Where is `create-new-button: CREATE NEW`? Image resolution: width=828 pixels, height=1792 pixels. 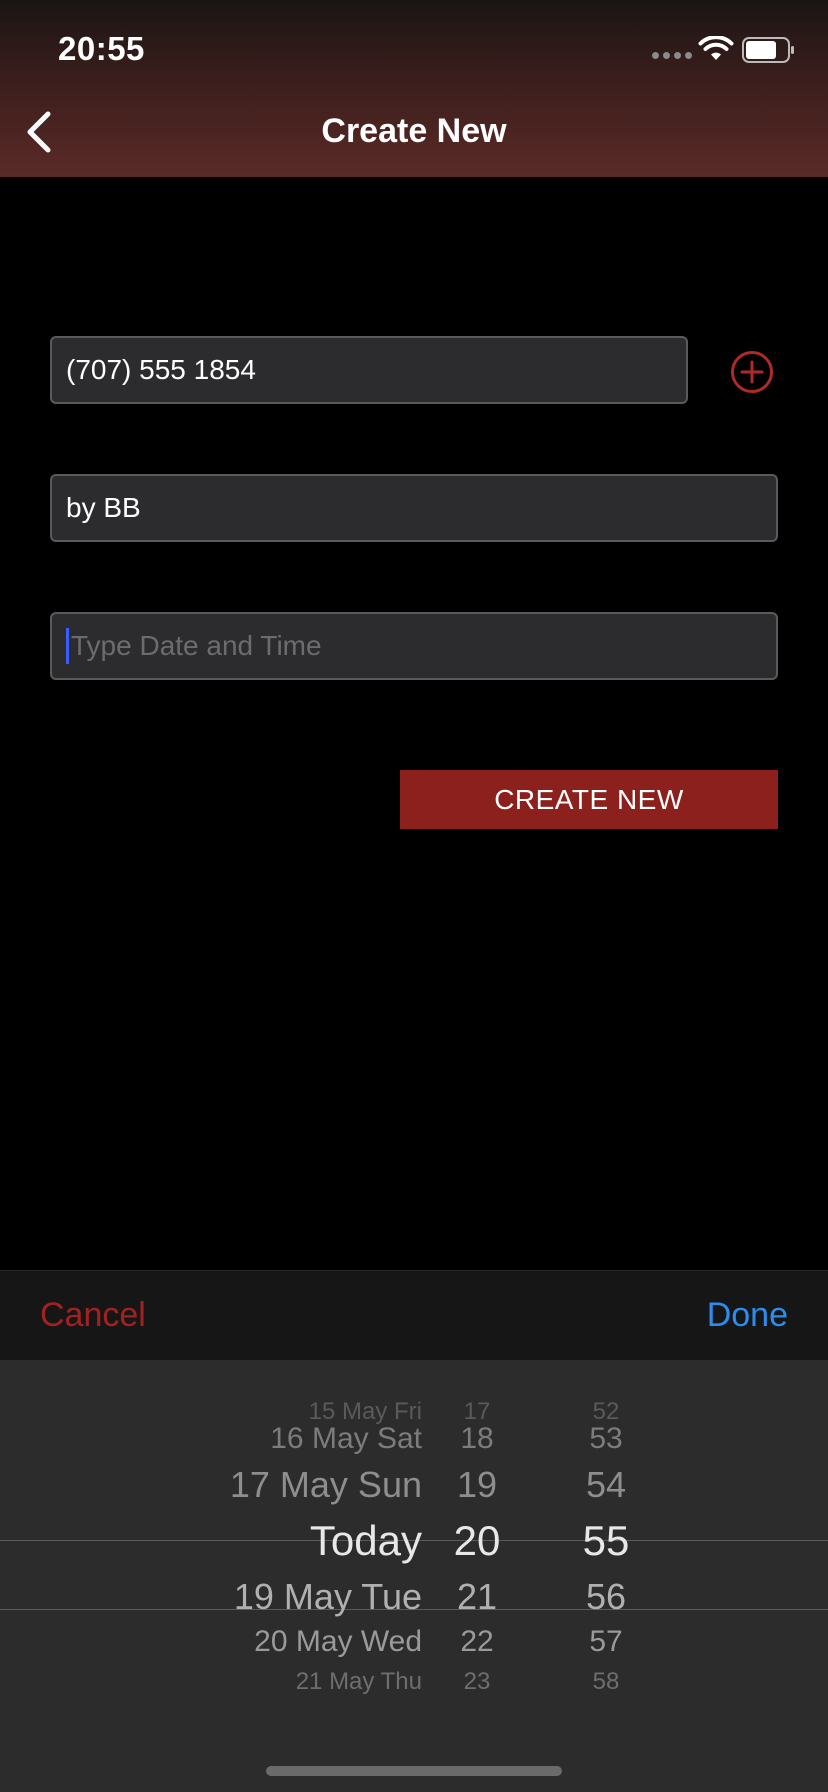
create-new-button: CREATE NEW is located at coordinates (589, 799).